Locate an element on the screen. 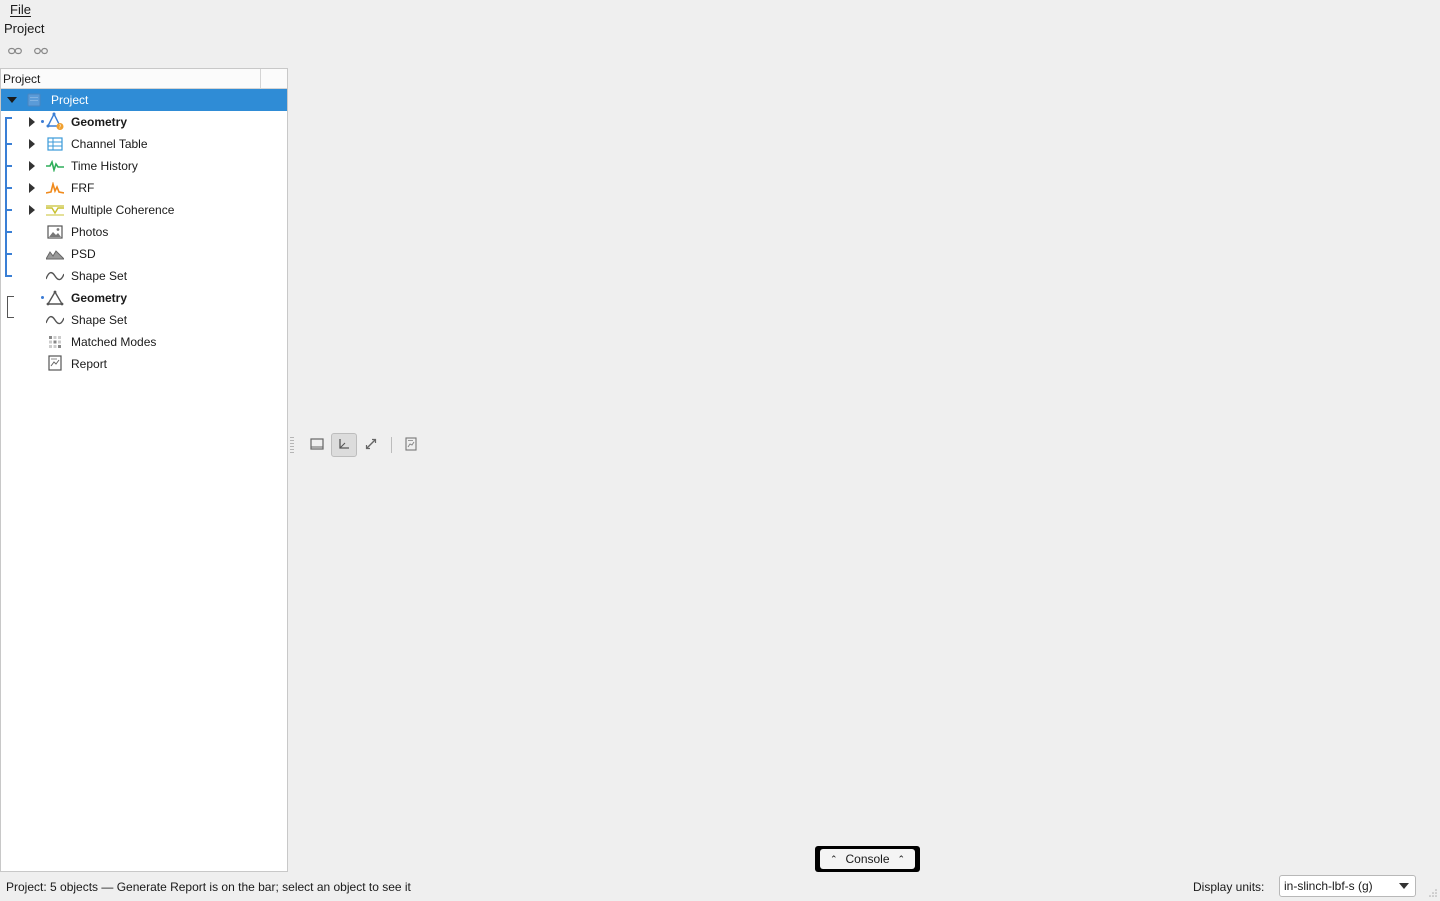 This screenshot has height=901, width=1440. axes-button is located at coordinates (344, 445).